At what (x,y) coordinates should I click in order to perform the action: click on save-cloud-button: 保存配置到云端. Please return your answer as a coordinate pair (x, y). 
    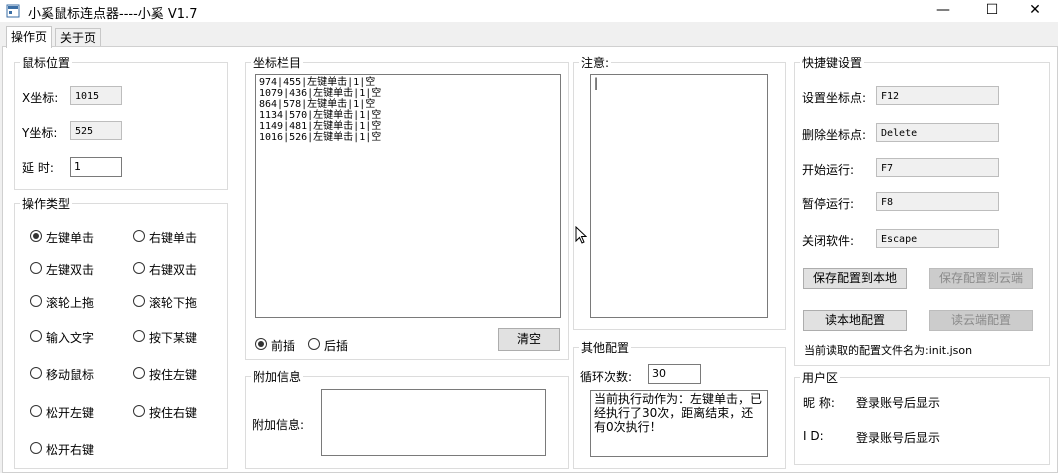
    Looking at the image, I should click on (981, 278).